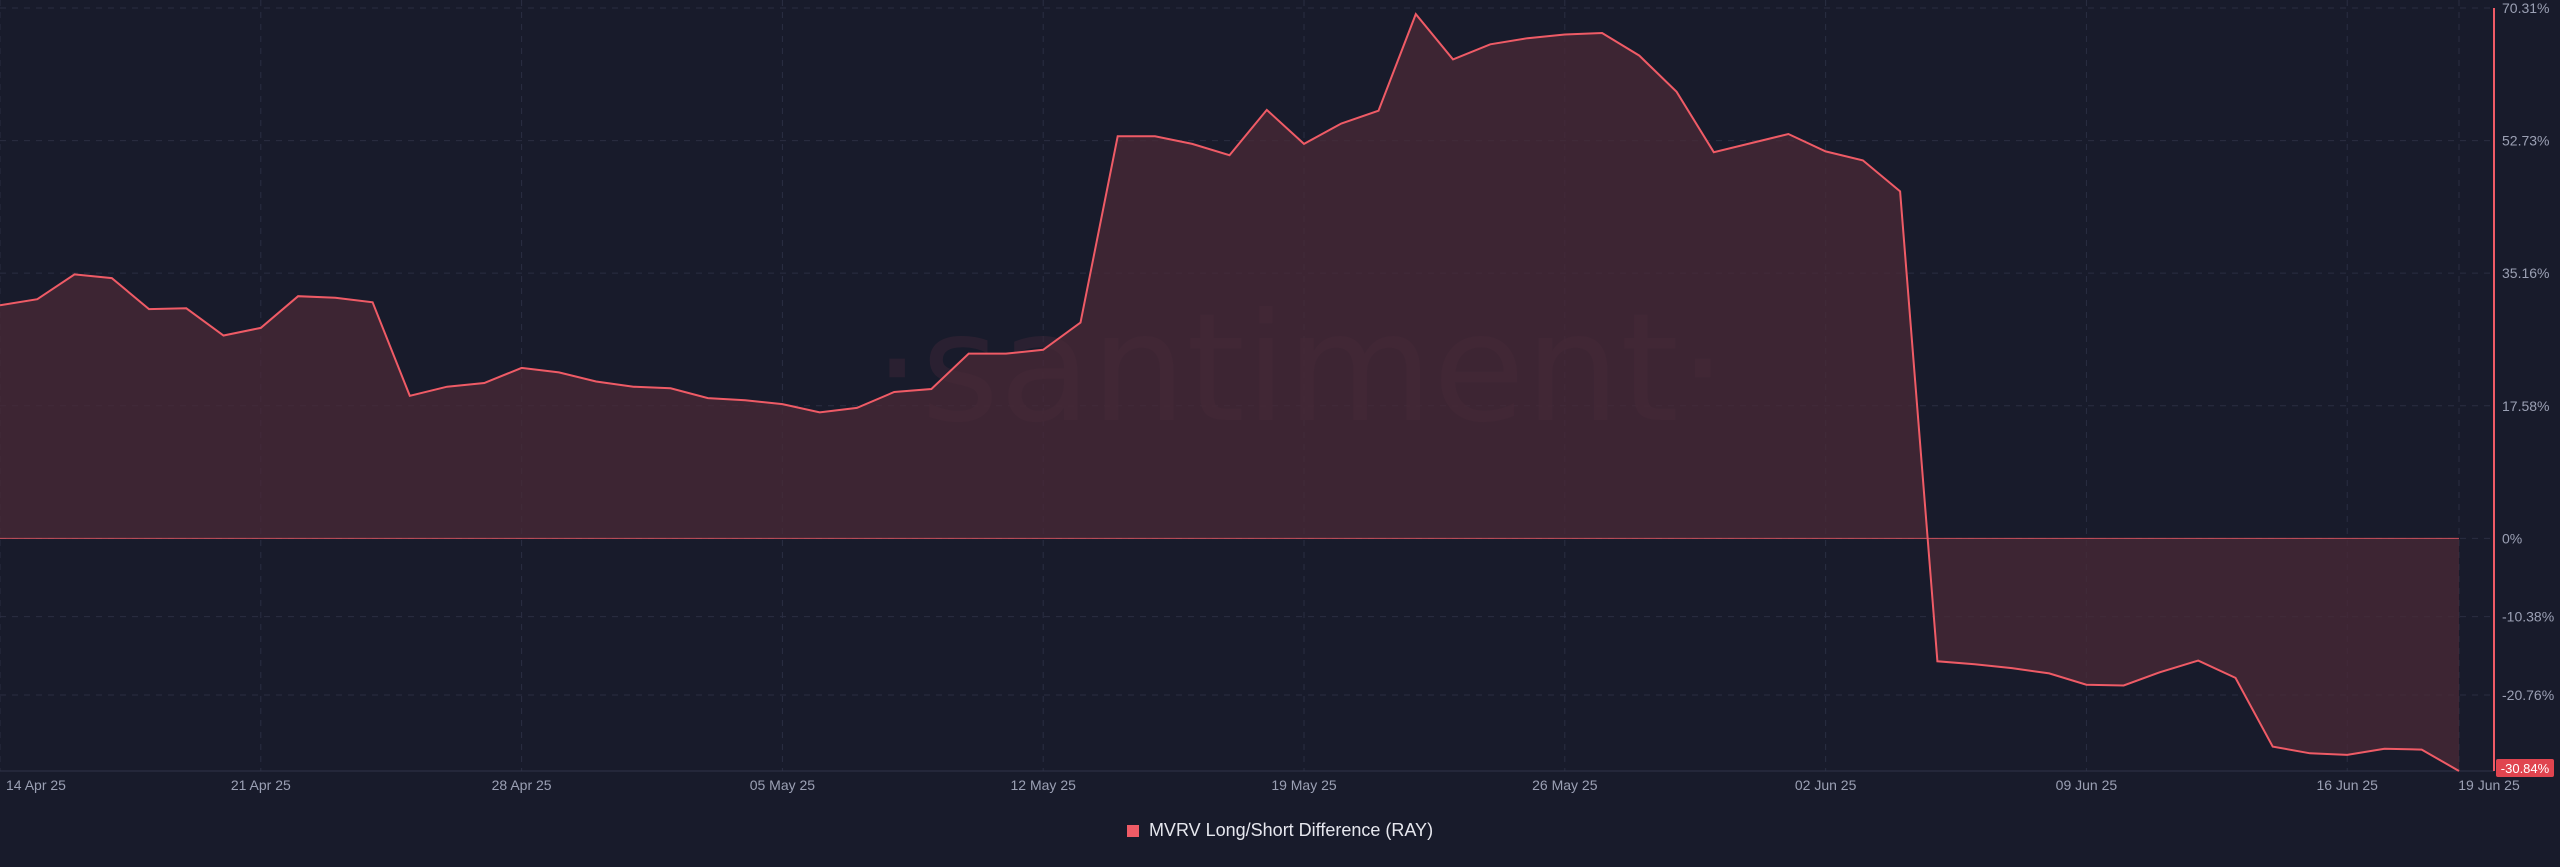 The width and height of the screenshot is (2560, 867). What do you see at coordinates (1826, 785) in the screenshot?
I see `x-tick-label: 02 Jun 25` at bounding box center [1826, 785].